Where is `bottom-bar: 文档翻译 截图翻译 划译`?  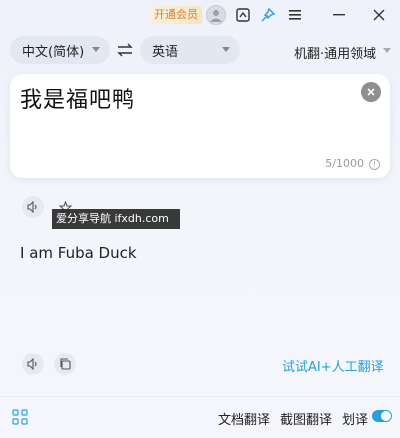 bottom-bar: 文档翻译 截图翻译 划译 is located at coordinates (200, 417).